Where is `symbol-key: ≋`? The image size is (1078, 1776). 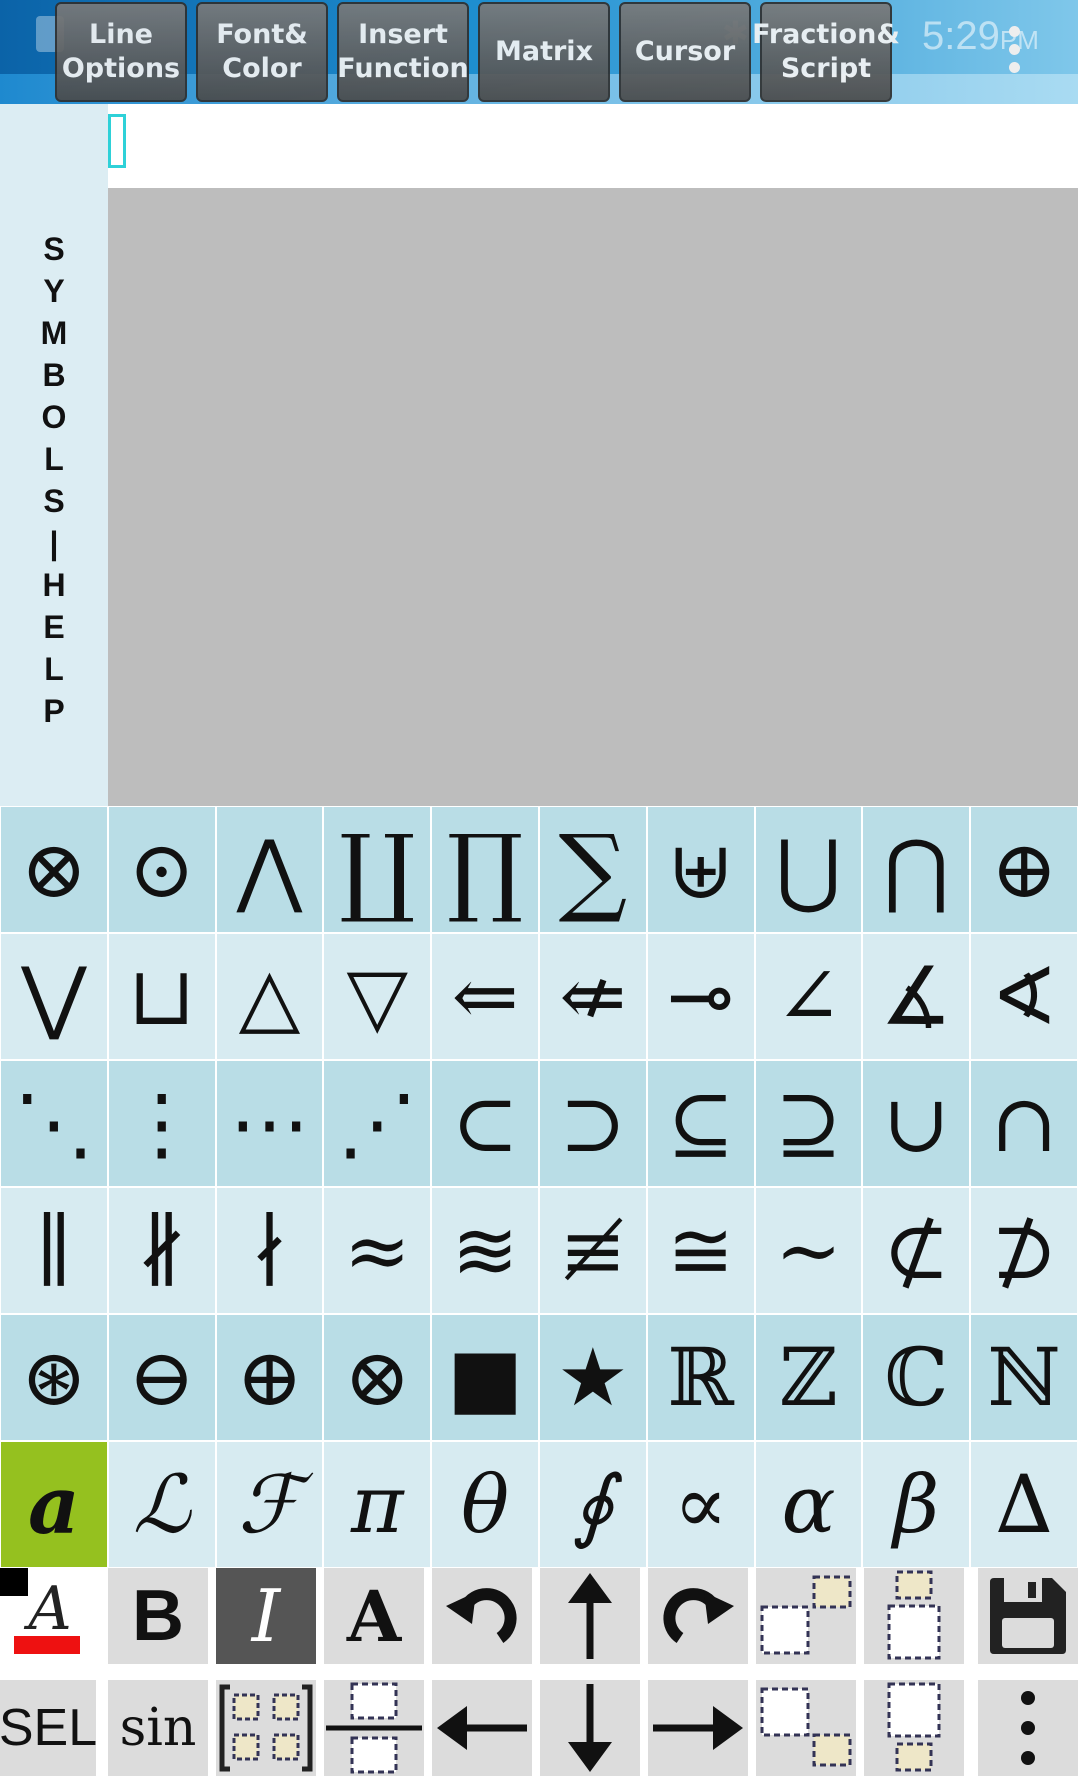
symbol-key: ≋ is located at coordinates (485, 1250).